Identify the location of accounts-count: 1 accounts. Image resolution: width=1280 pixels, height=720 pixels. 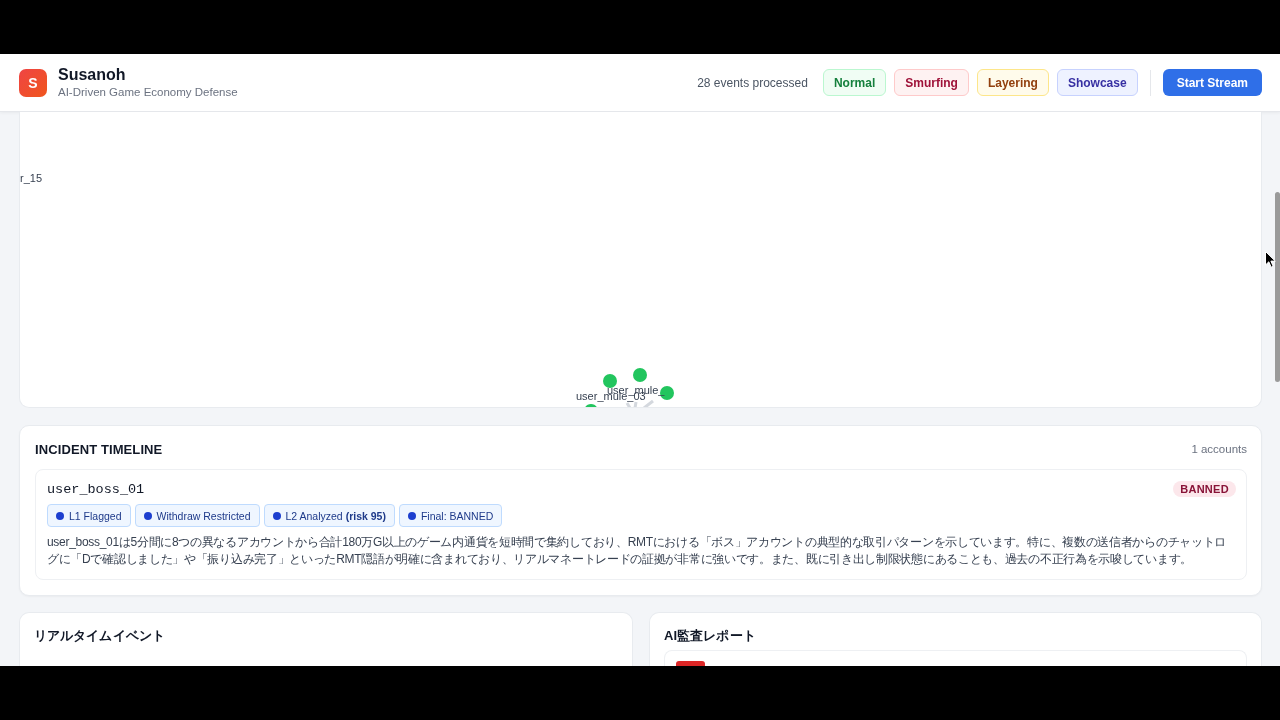
(1219, 449).